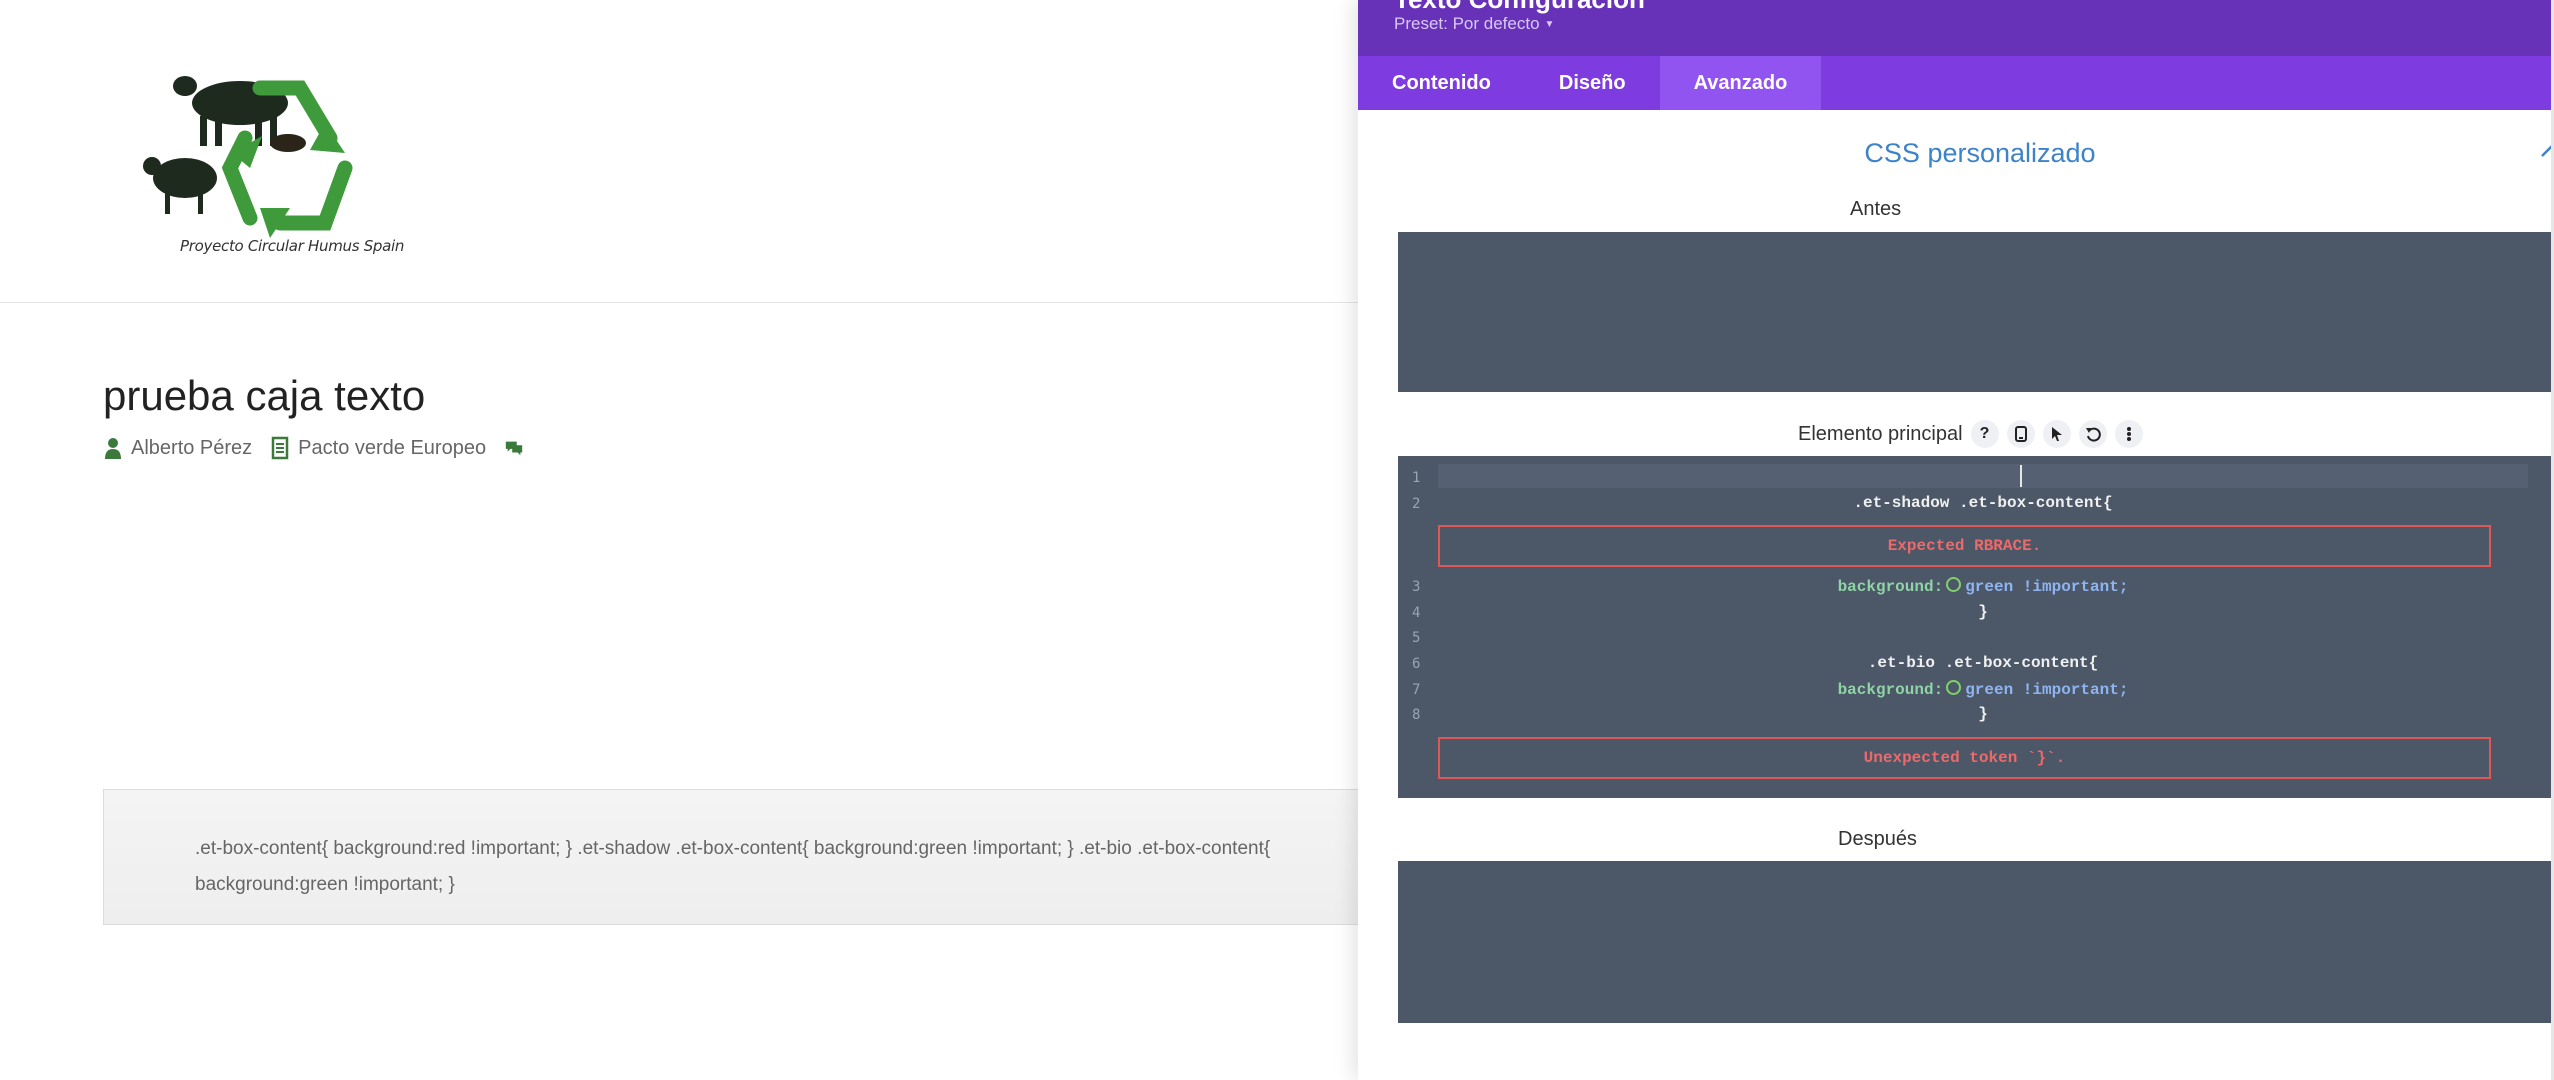 This screenshot has height=1080, width=2554. I want to click on main-element-label-row: Elemento principal ?, so click(1970, 434).